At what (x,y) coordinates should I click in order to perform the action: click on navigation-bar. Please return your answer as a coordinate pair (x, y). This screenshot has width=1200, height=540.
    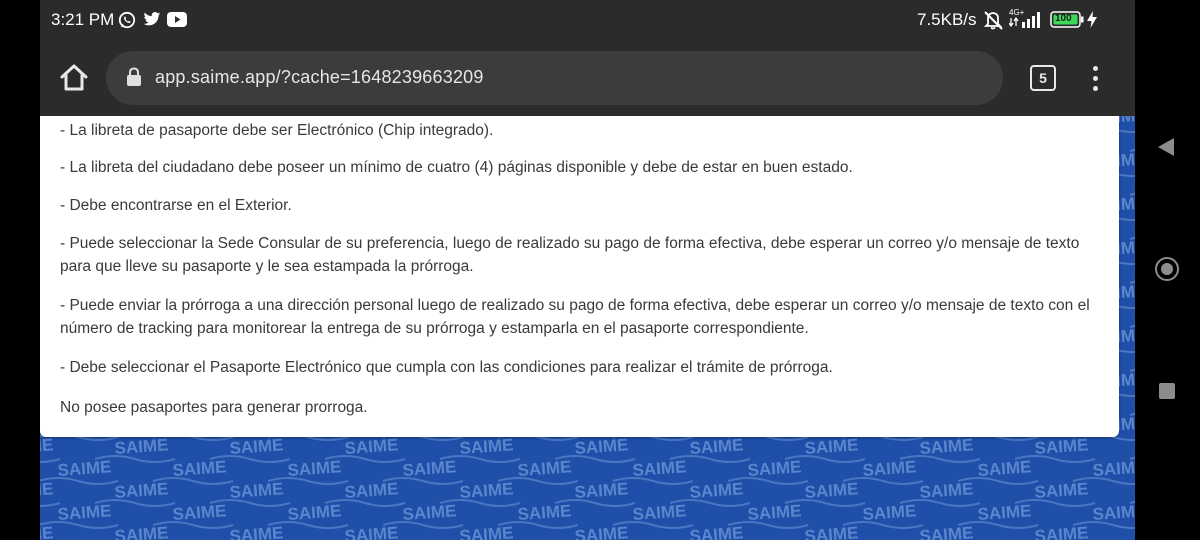
    Looking at the image, I should click on (1167, 270).